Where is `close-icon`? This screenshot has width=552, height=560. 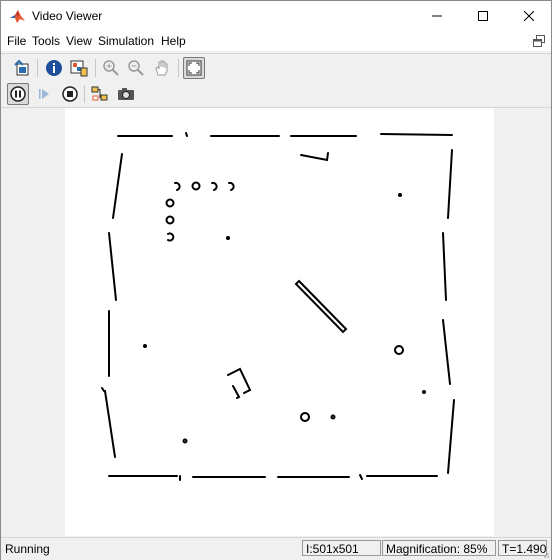
close-icon is located at coordinates (529, 16).